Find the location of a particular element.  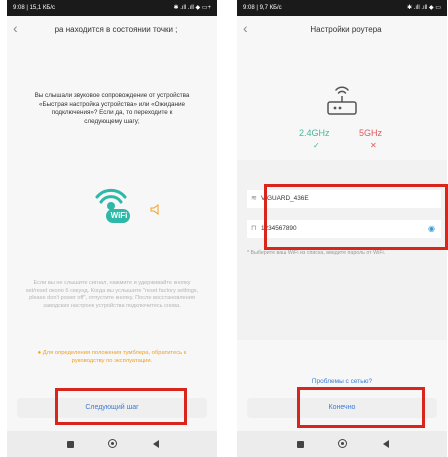

highlight-wifi-credentials is located at coordinates (356, 217).